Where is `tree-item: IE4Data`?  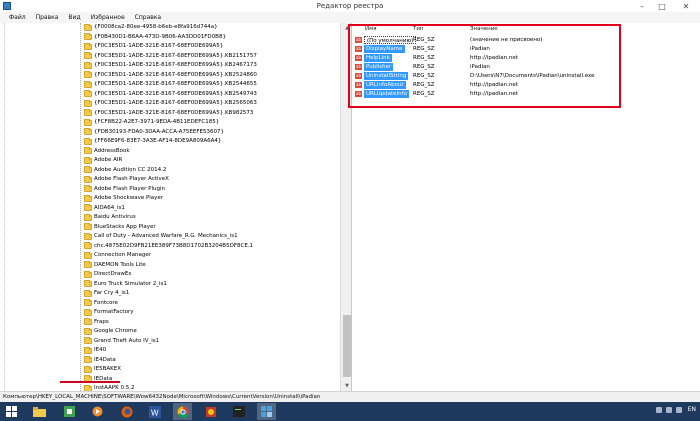 tree-item: IE4Data is located at coordinates (170, 361).